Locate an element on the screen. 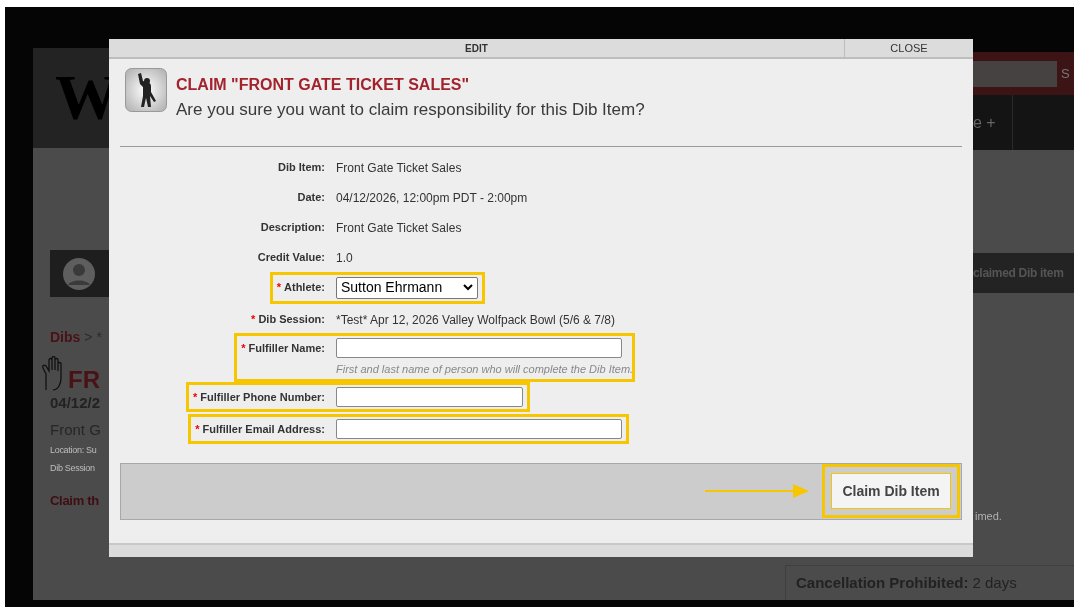 Image resolution: width=1074 pixels, height=607 pixels. fulfiller-phone-field is located at coordinates (429, 397).